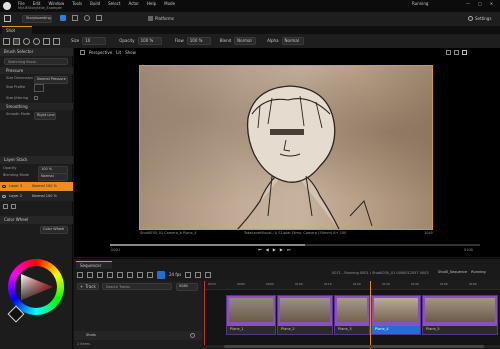  What do you see at coordinates (245, 41) in the screenshot?
I see `blend-dropdown: Normal` at bounding box center [245, 41].